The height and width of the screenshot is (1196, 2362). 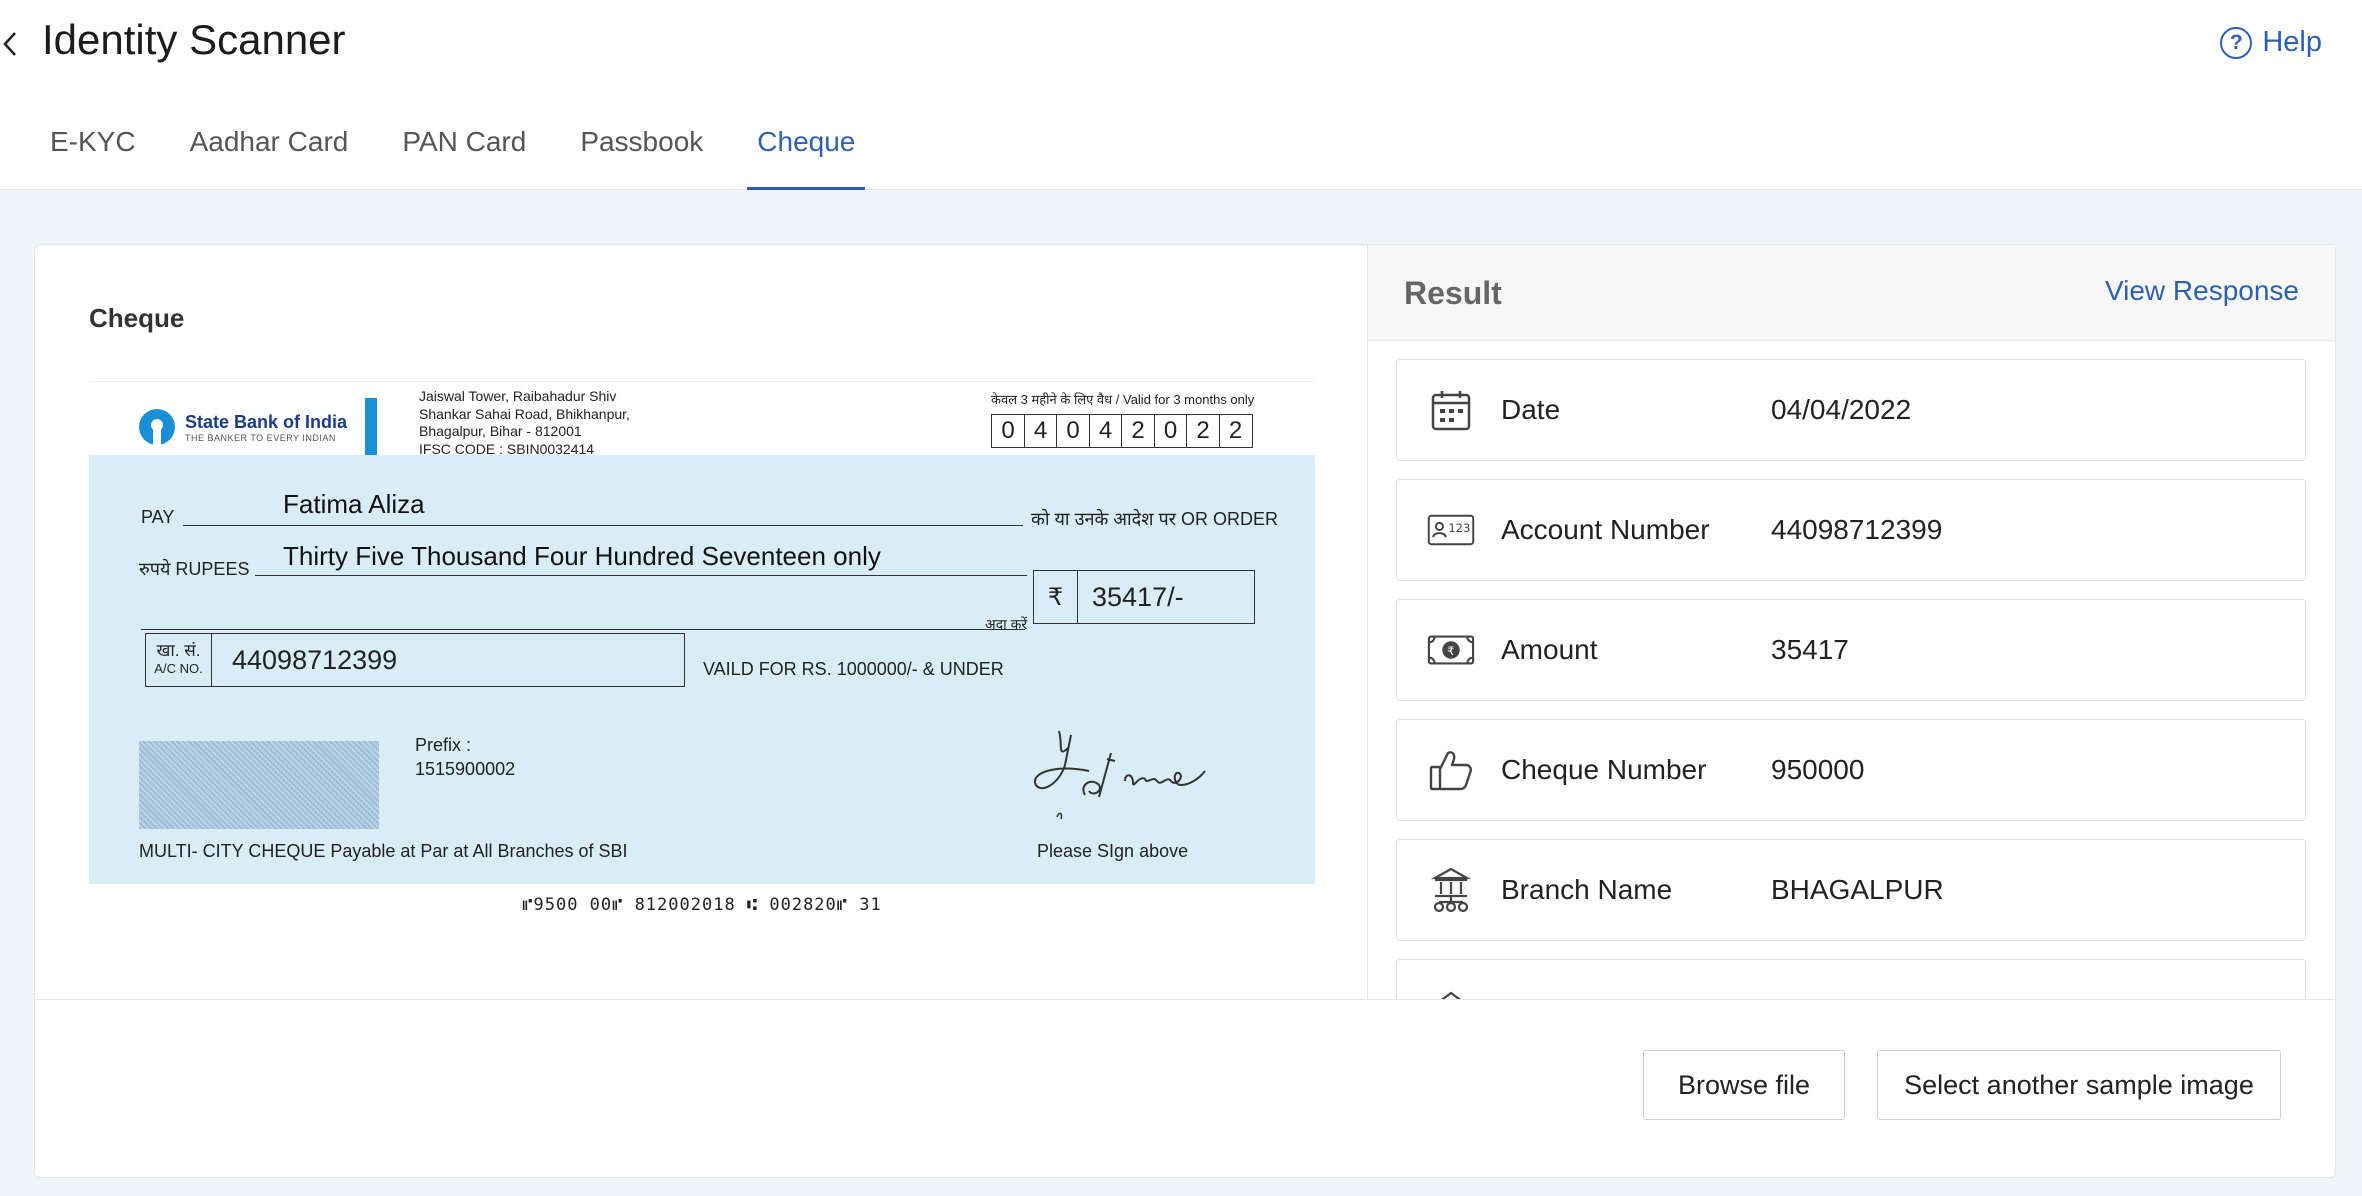 I want to click on row-value: BHAGALPUR, so click(x=1857, y=889).